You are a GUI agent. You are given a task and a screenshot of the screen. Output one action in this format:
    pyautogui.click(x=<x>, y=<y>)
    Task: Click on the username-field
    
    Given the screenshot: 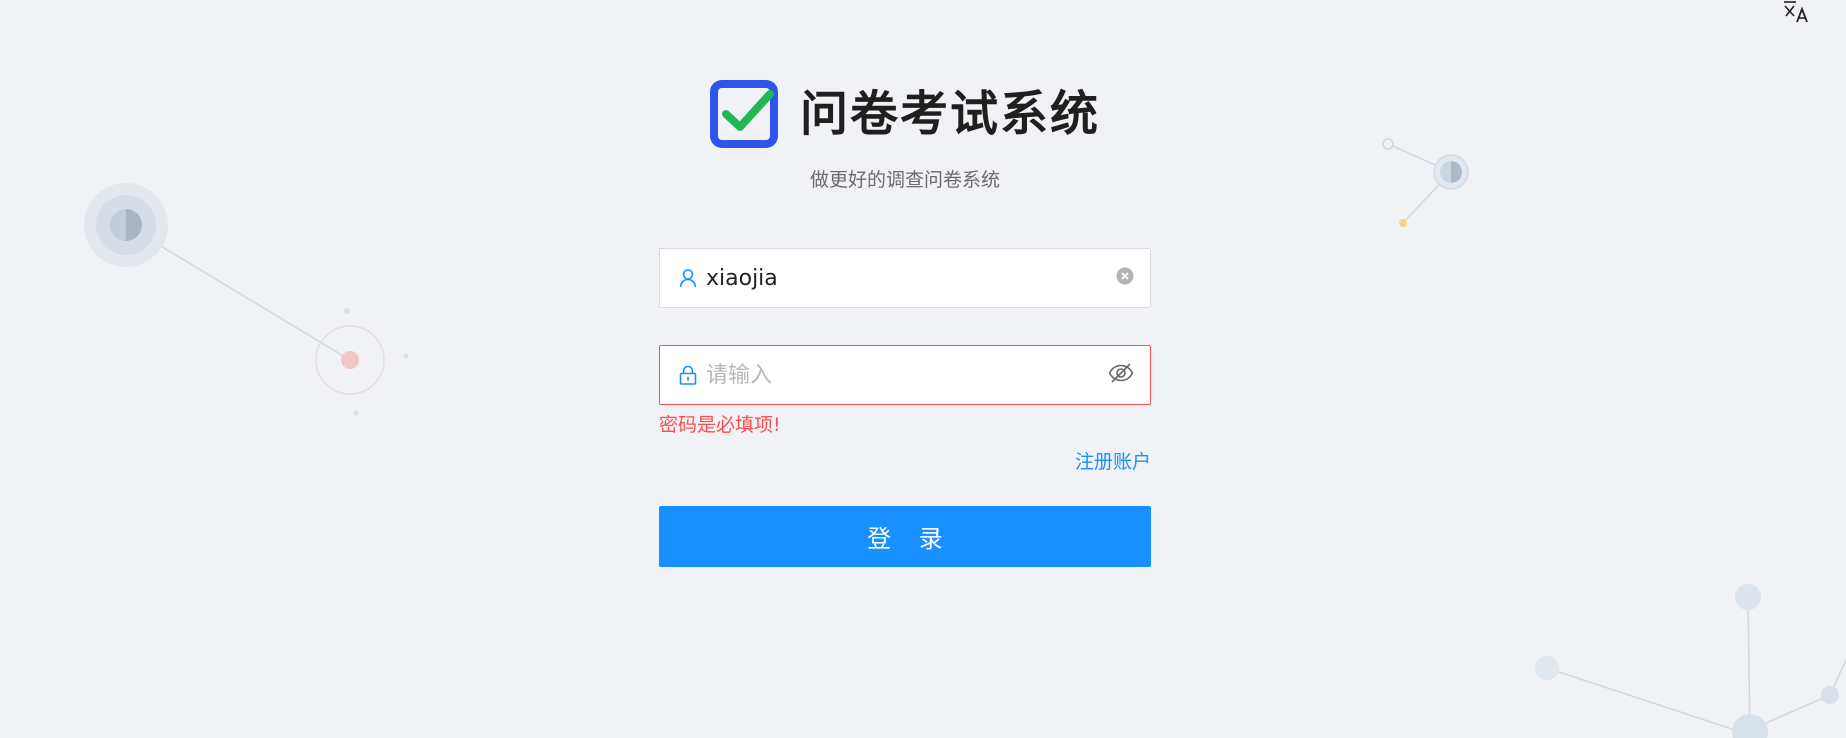 What is the action you would take?
    pyautogui.click(x=905, y=278)
    